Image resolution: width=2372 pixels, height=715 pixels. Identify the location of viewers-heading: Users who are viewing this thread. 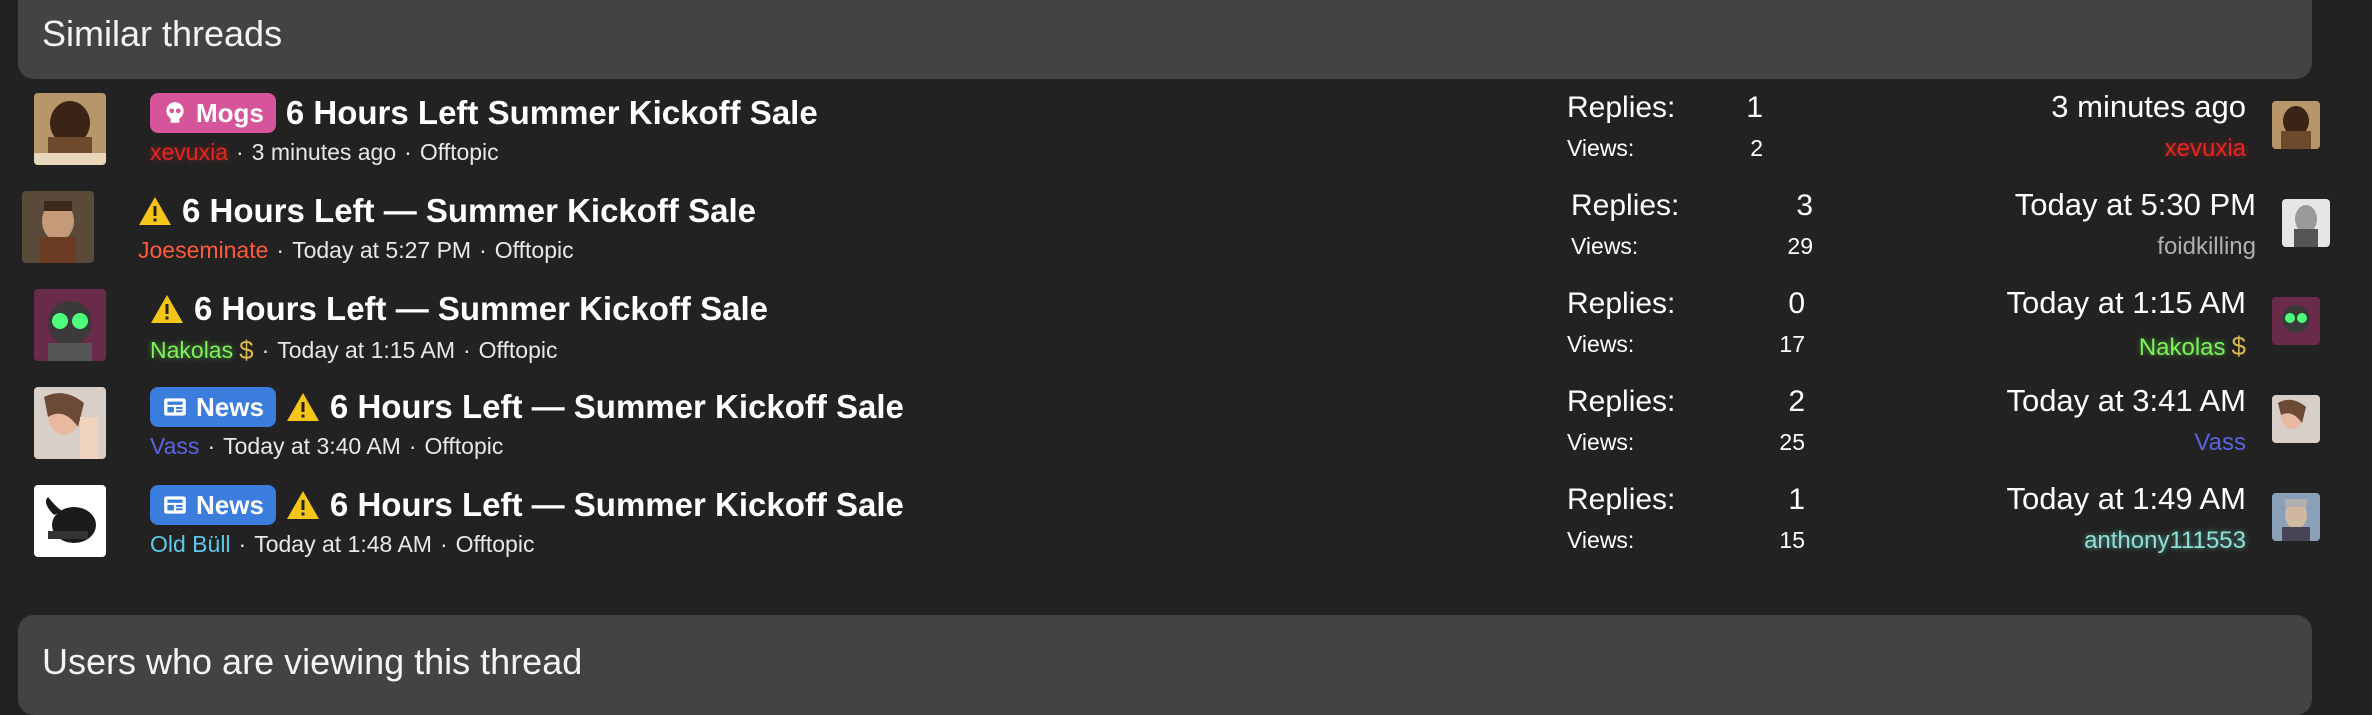
(1165, 665).